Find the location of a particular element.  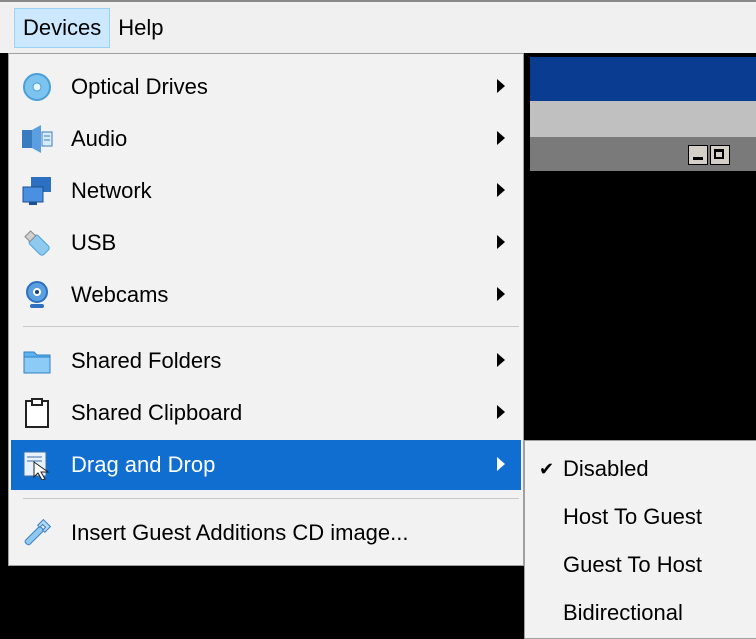

submenu-item-label: Host To Guest is located at coordinates (632, 516).